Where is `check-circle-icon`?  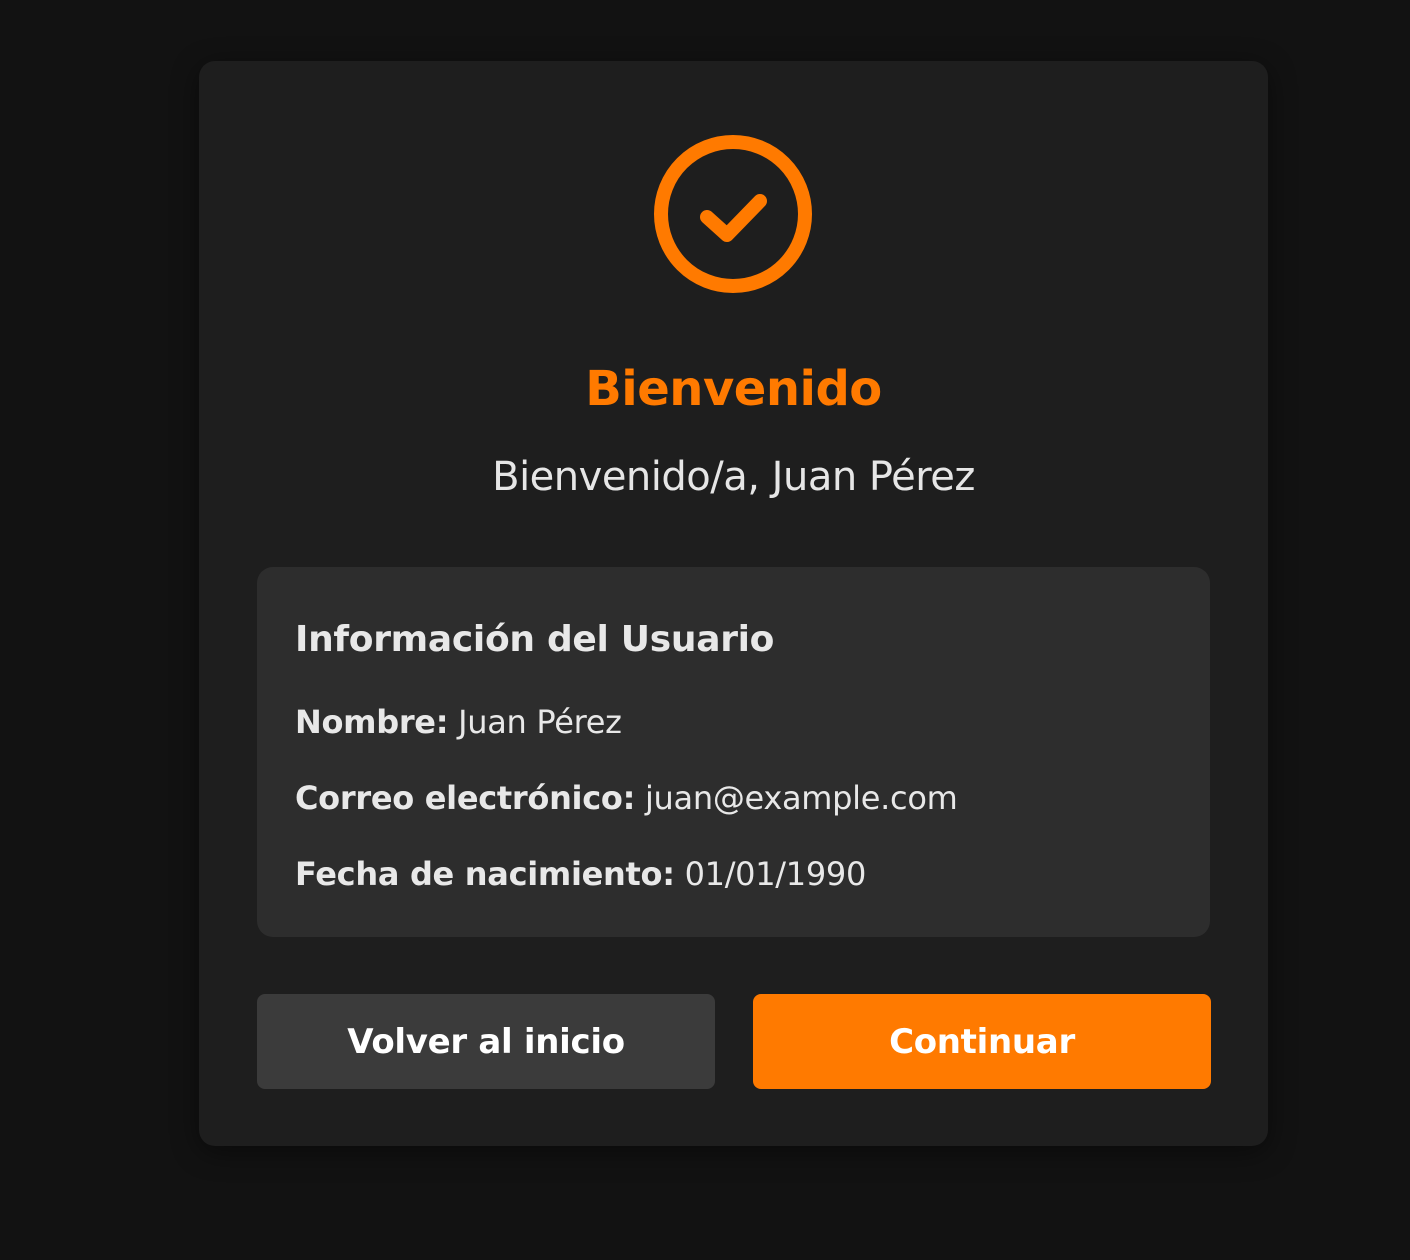 check-circle-icon is located at coordinates (733, 214).